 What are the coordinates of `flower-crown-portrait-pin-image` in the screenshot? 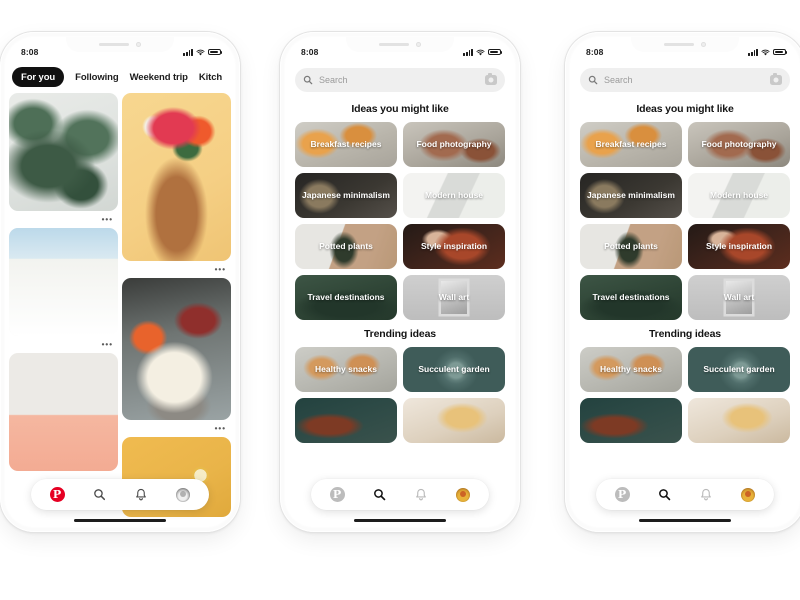 It's located at (176, 177).